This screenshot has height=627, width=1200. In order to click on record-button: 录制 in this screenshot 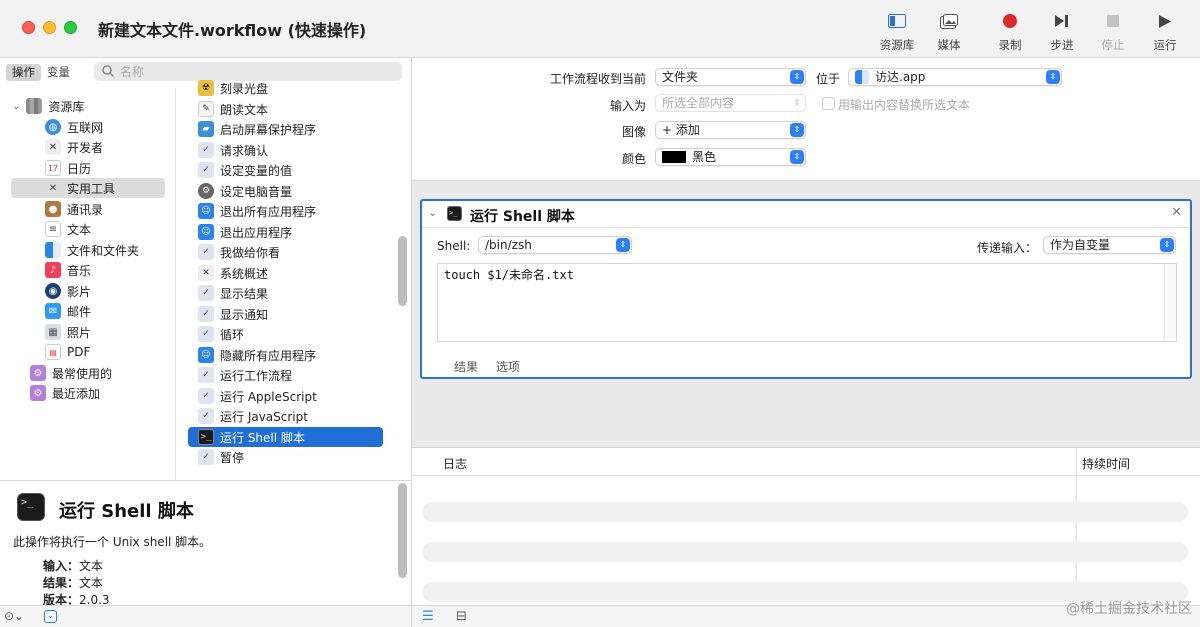, I will do `click(1010, 31)`.